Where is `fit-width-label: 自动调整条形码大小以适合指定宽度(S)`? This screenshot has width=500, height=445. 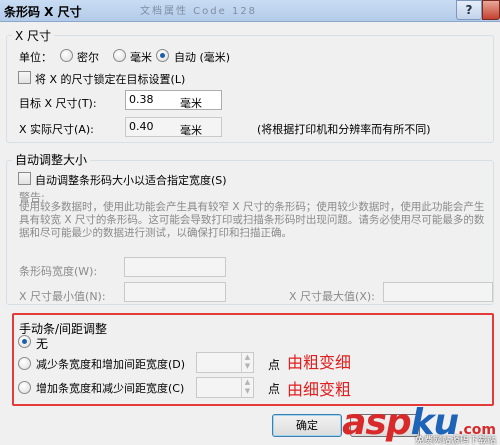
fit-width-label: 自动调整条形码大小以适合指定宽度(S) is located at coordinates (131, 180).